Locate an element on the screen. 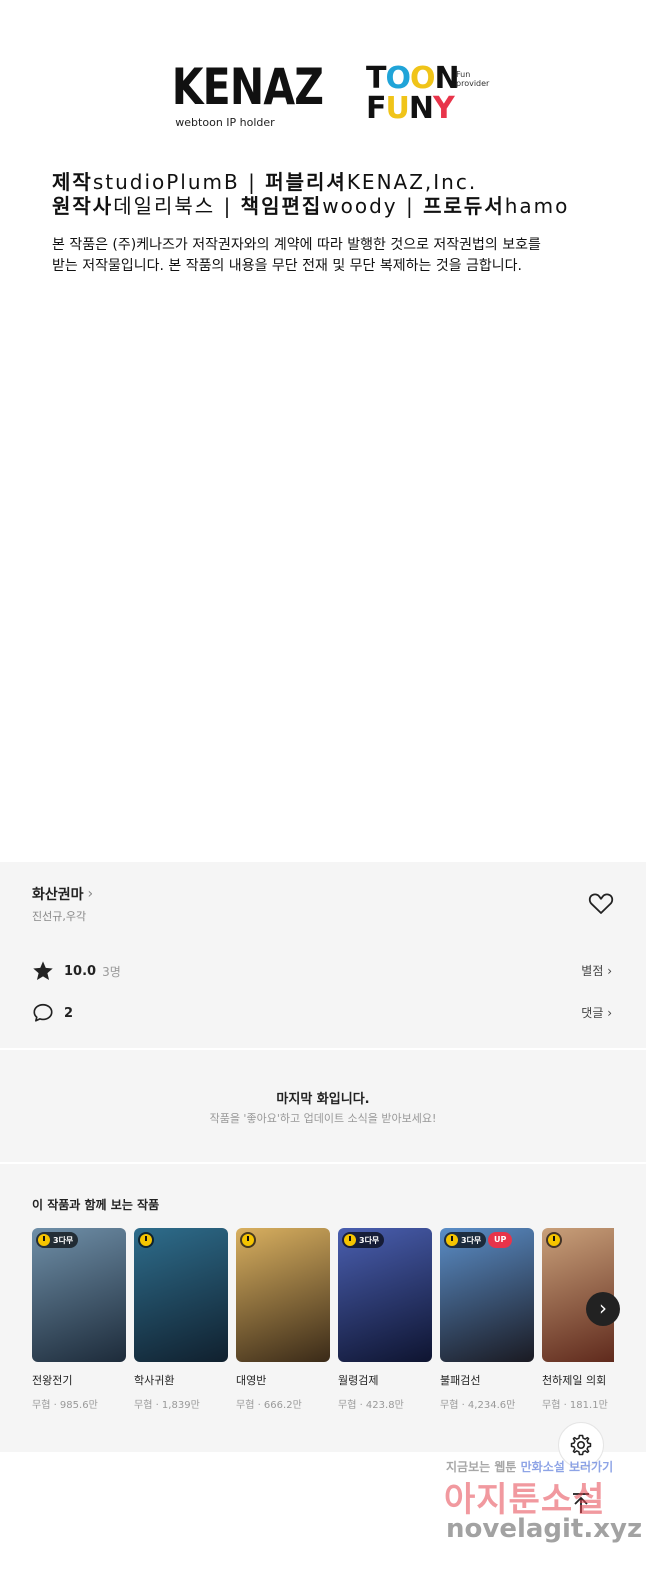 The image size is (646, 1570). recommendation-meta: 무협 · 985.6만 is located at coordinates (65, 1405).